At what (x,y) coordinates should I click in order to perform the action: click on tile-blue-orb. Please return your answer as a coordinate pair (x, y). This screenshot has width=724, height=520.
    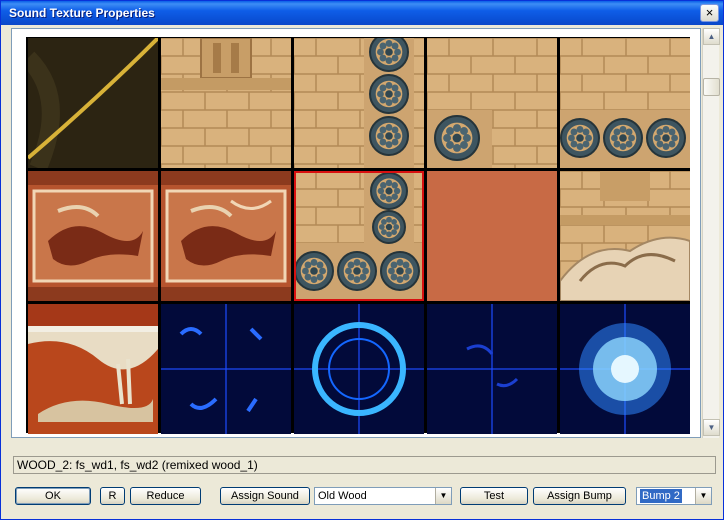
    Looking at the image, I should click on (625, 369).